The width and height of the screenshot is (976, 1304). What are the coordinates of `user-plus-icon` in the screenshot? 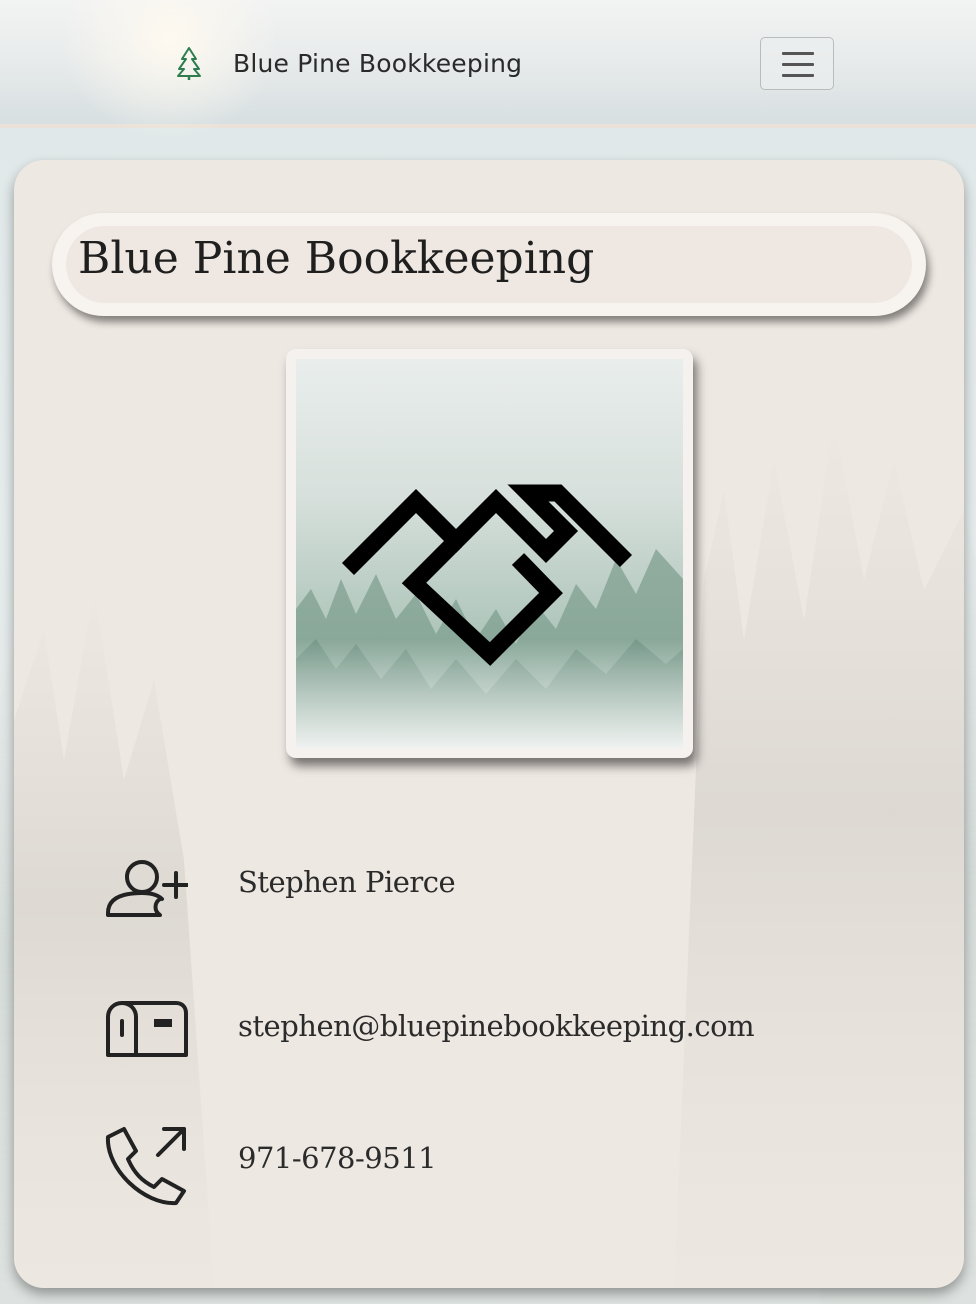 It's located at (147, 888).